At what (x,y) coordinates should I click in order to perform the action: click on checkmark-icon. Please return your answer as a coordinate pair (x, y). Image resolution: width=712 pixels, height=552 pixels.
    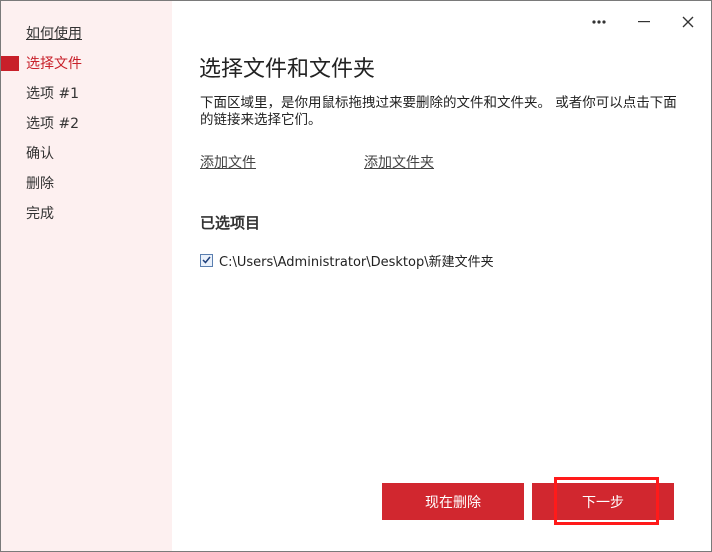
    Looking at the image, I should click on (206, 260).